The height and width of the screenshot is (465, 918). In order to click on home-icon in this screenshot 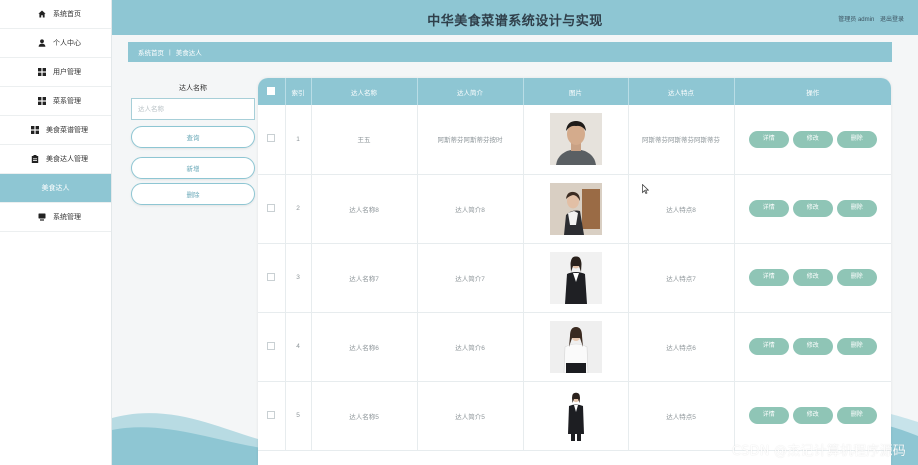, I will do `click(42, 14)`.